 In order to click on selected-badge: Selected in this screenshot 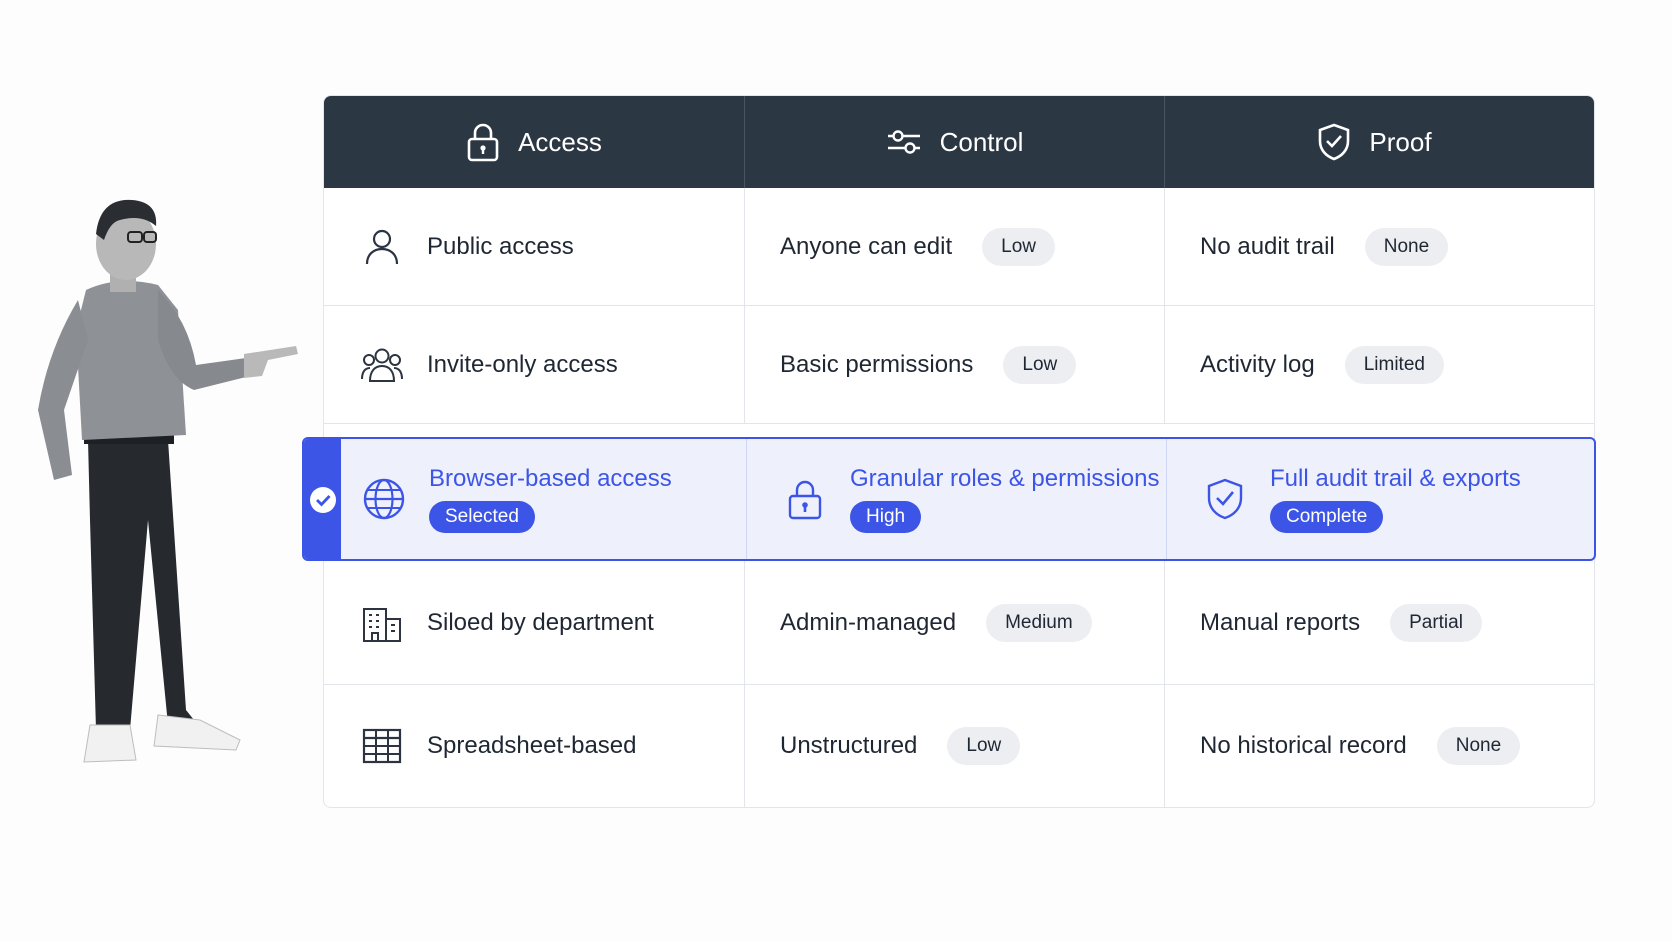, I will do `click(482, 517)`.